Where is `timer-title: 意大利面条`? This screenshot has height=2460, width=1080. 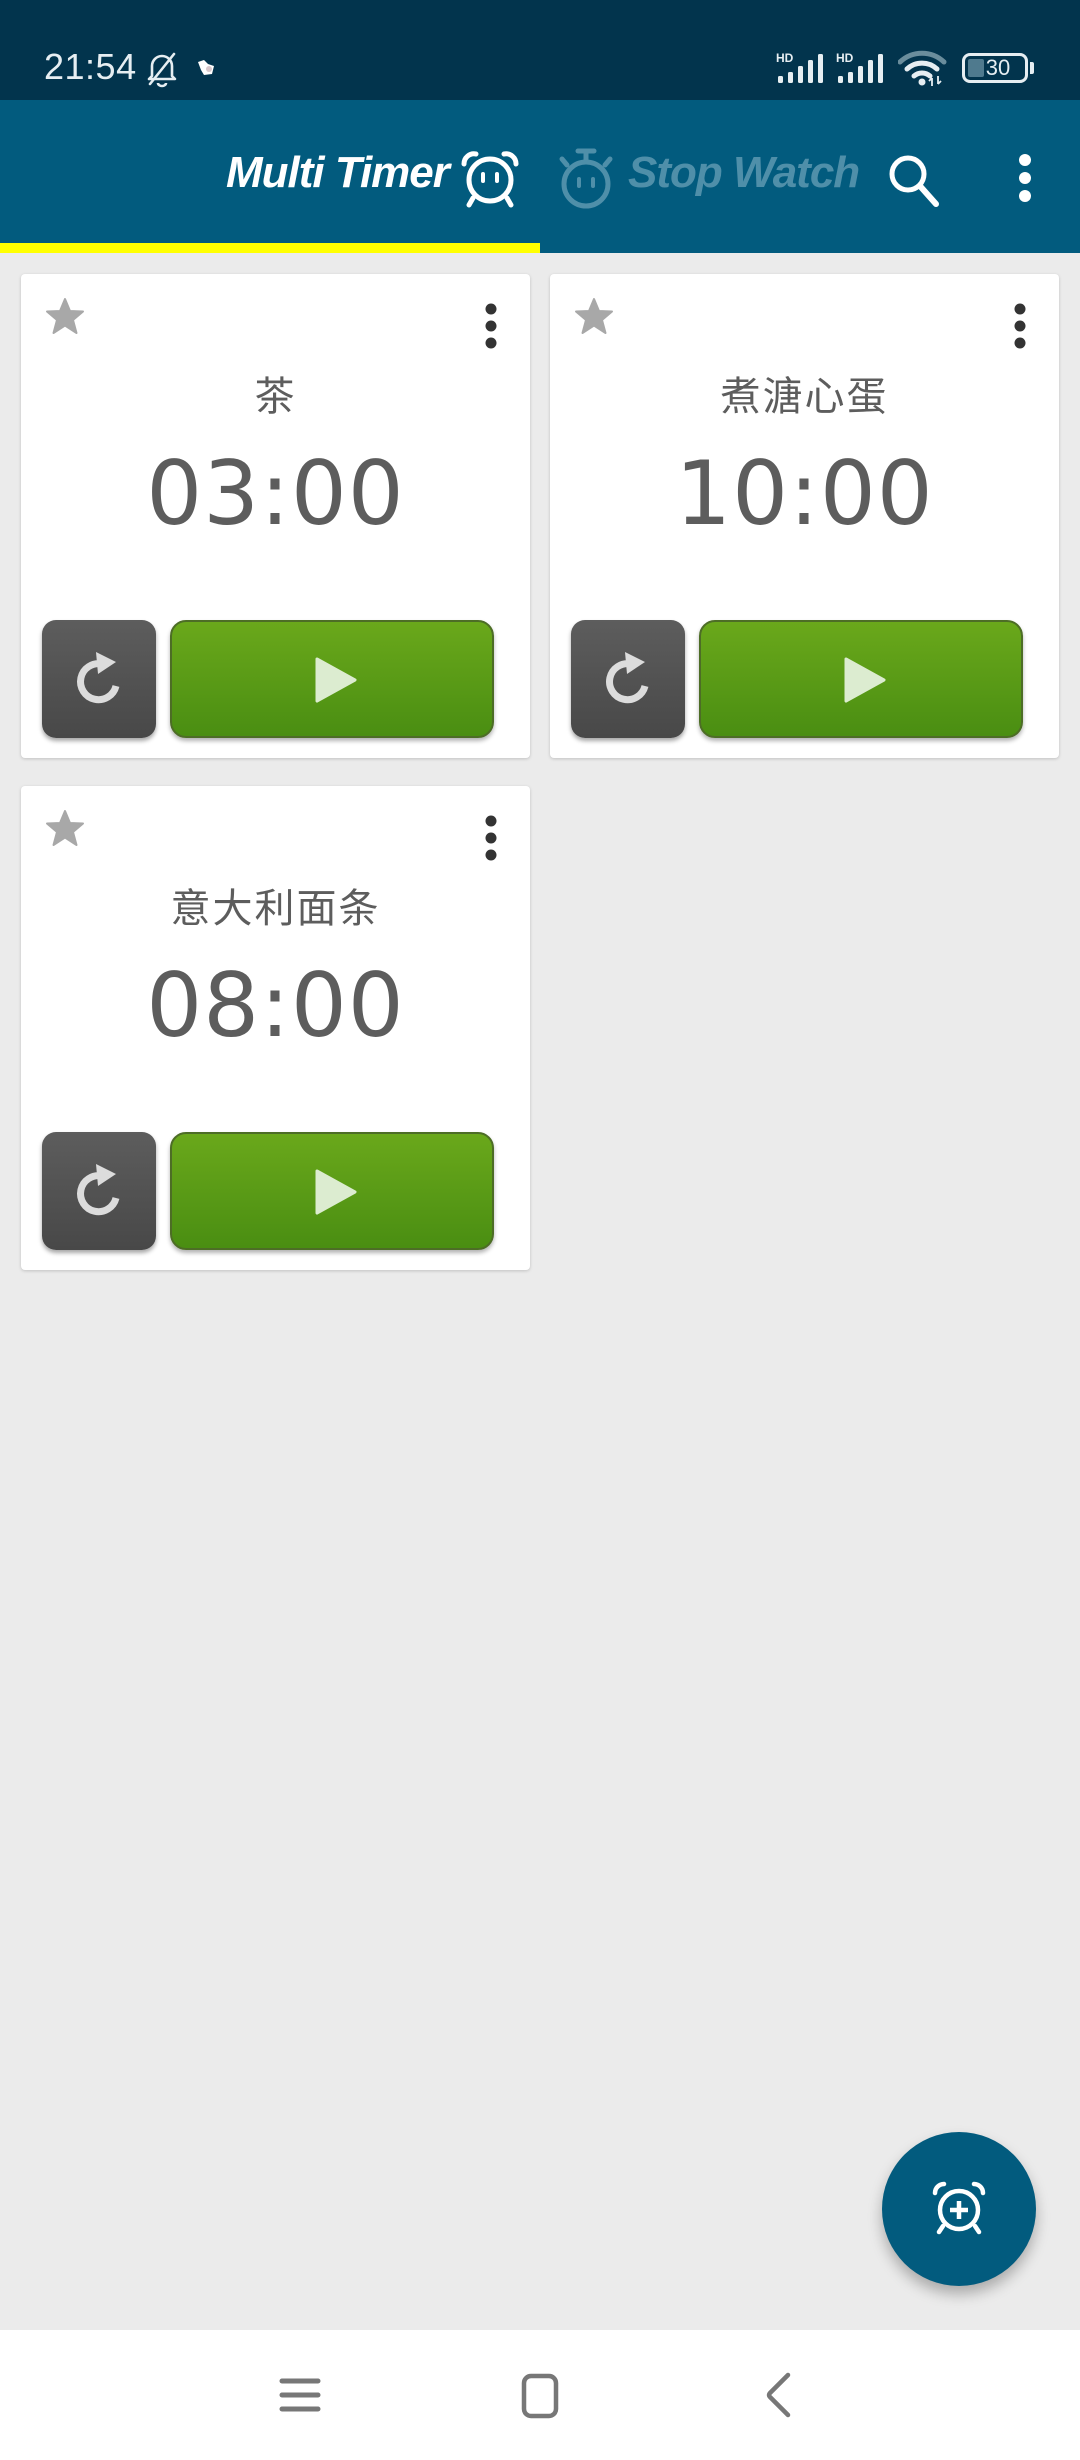
timer-title: 意大利面条 is located at coordinates (275, 909).